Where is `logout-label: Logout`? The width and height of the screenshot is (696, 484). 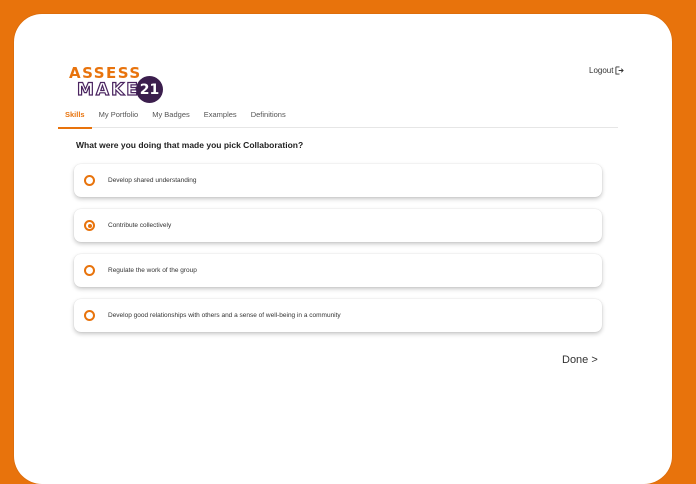
logout-label: Logout is located at coordinates (601, 70).